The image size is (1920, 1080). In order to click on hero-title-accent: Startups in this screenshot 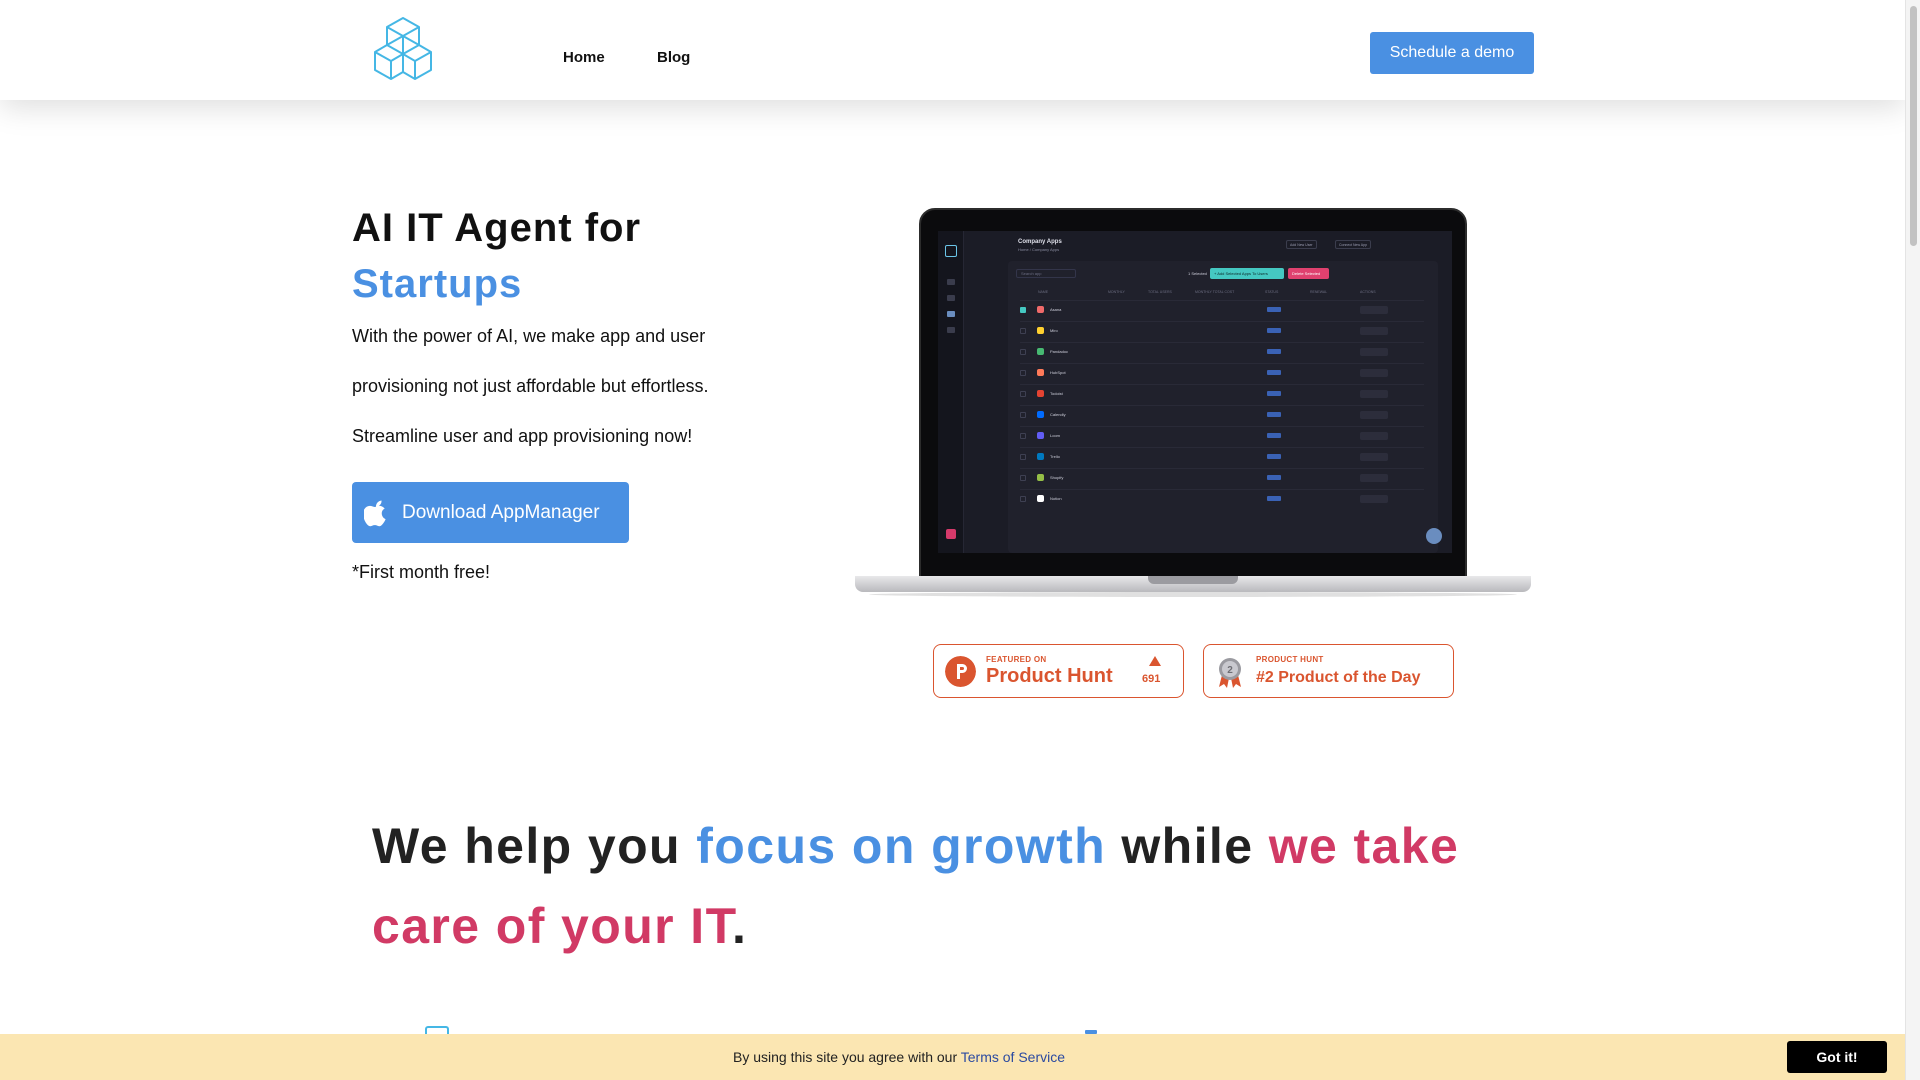, I will do `click(437, 284)`.